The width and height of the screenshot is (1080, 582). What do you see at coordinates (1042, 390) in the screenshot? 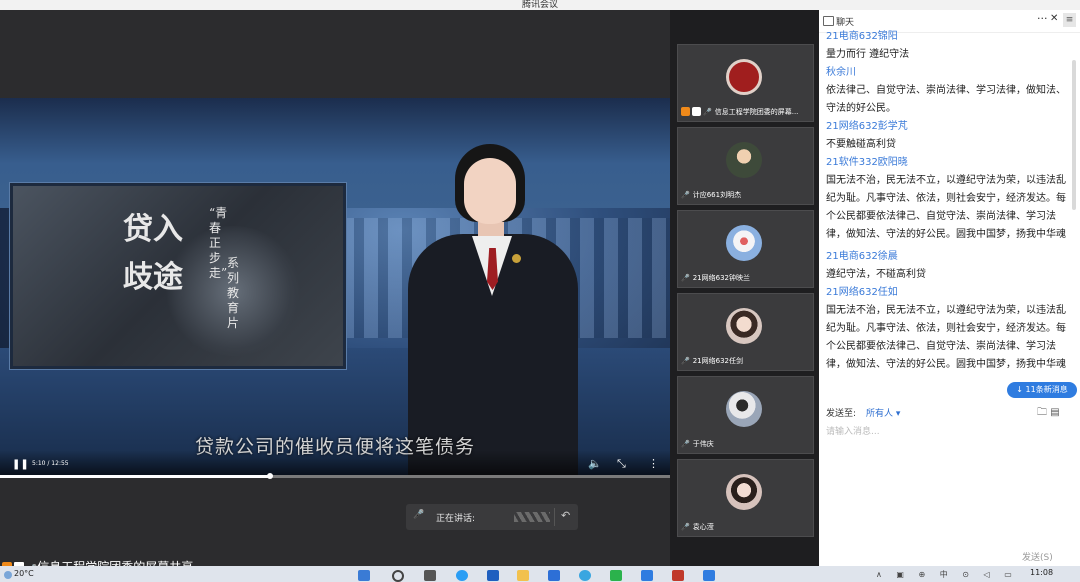
I see `new-messages-button: ↓ 11条新消息` at bounding box center [1042, 390].